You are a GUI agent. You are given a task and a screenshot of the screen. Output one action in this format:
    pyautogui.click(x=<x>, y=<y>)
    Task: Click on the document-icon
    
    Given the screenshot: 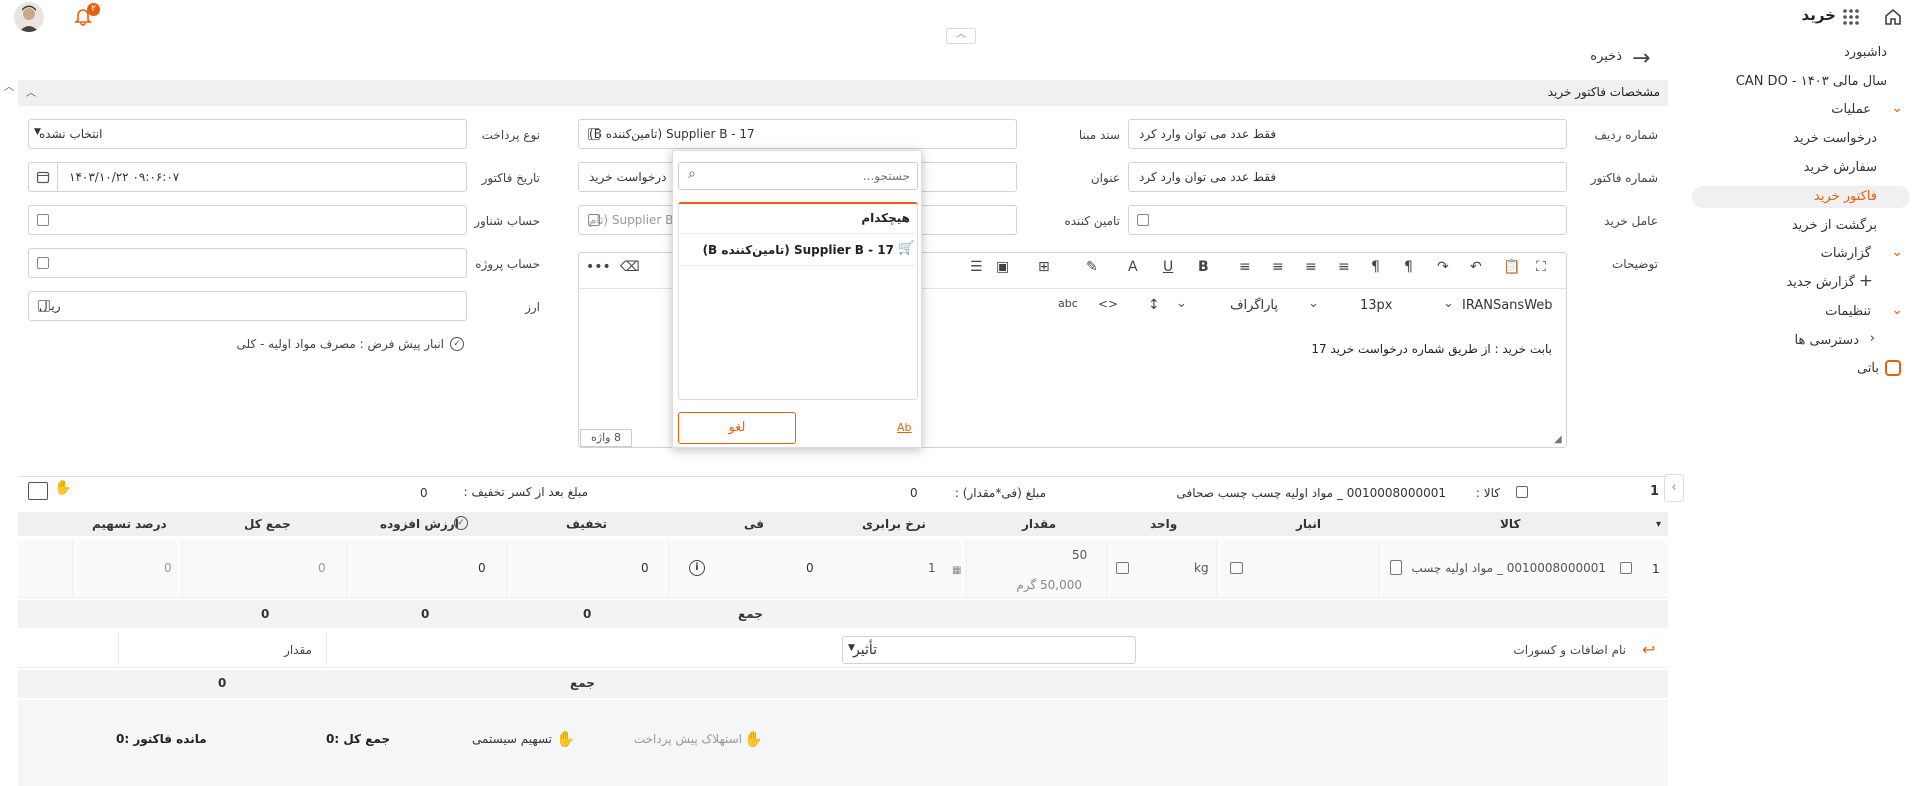 What is the action you would take?
    pyautogui.click(x=1396, y=567)
    